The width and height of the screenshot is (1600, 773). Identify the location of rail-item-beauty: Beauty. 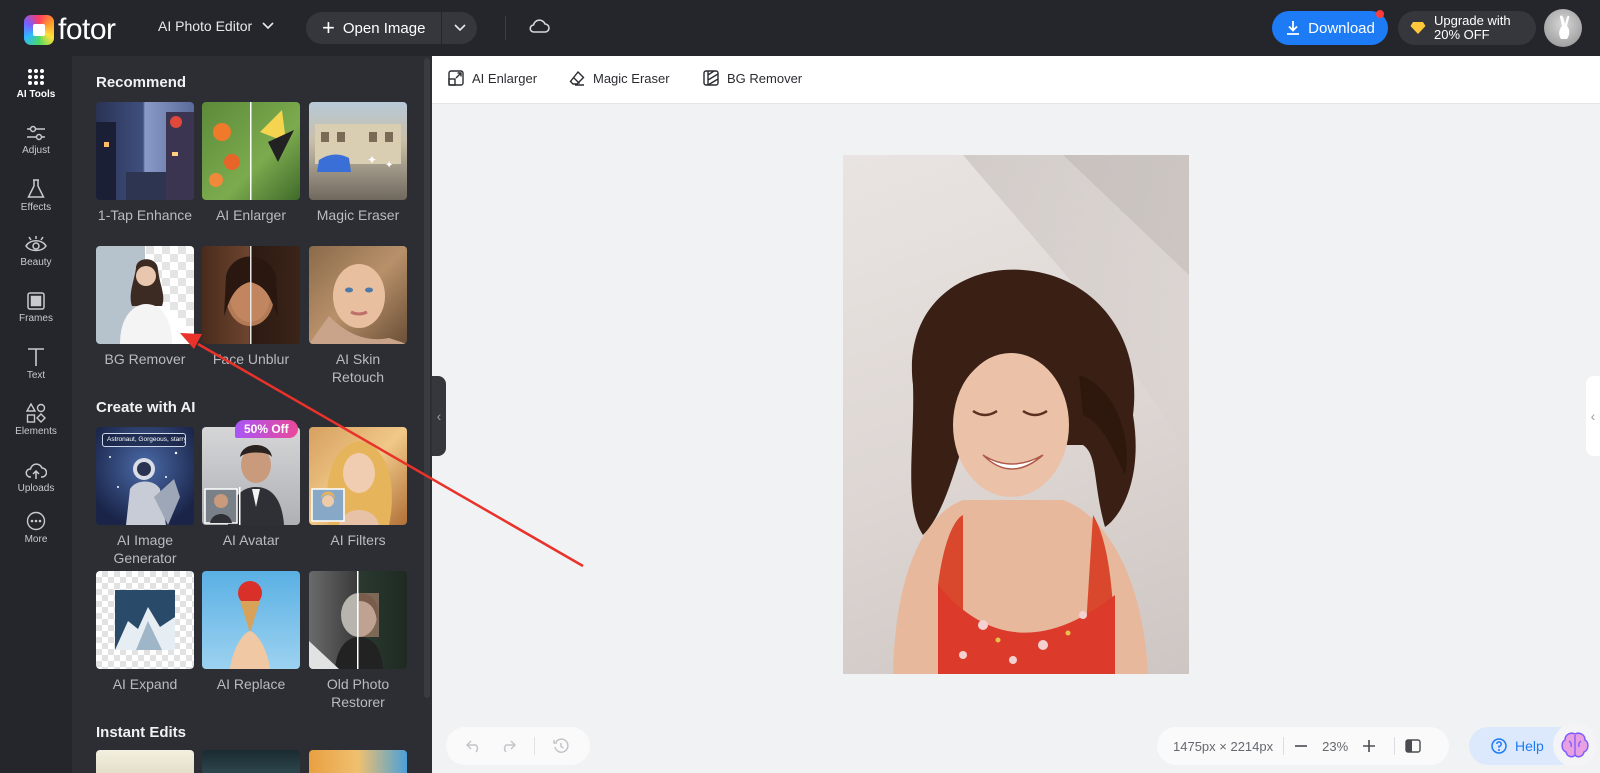
(36, 252).